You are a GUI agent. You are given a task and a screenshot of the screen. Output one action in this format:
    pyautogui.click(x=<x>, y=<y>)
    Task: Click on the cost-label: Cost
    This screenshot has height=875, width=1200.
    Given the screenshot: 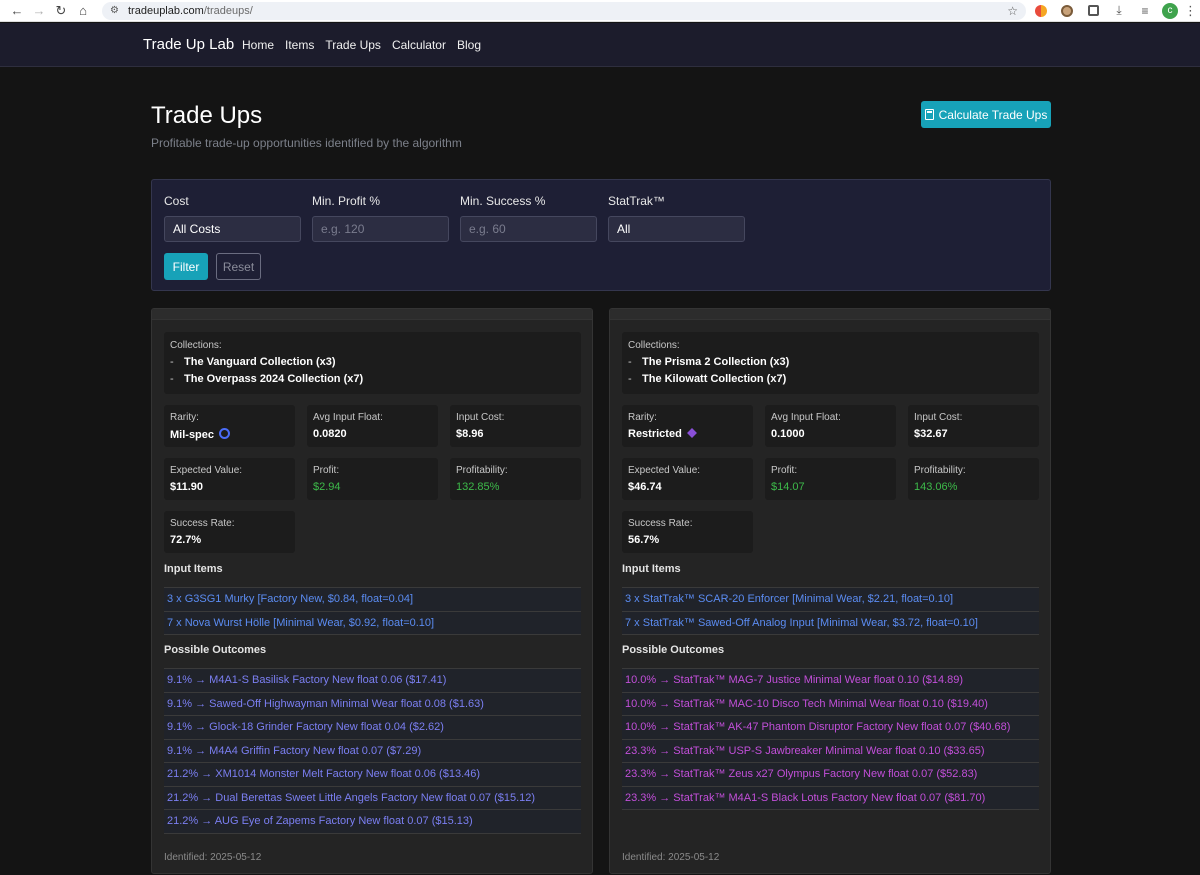 What is the action you would take?
    pyautogui.click(x=176, y=201)
    